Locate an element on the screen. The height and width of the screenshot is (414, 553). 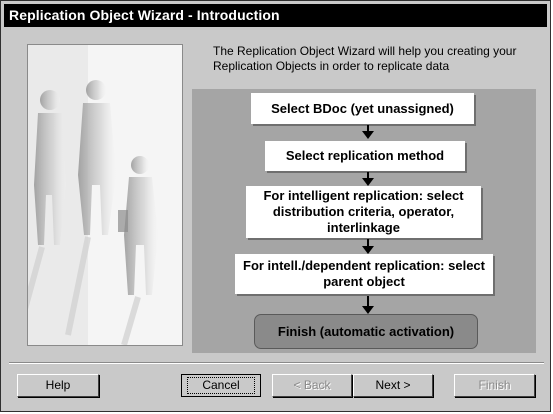
cancel-button-label: Cancel is located at coordinates (221, 385).